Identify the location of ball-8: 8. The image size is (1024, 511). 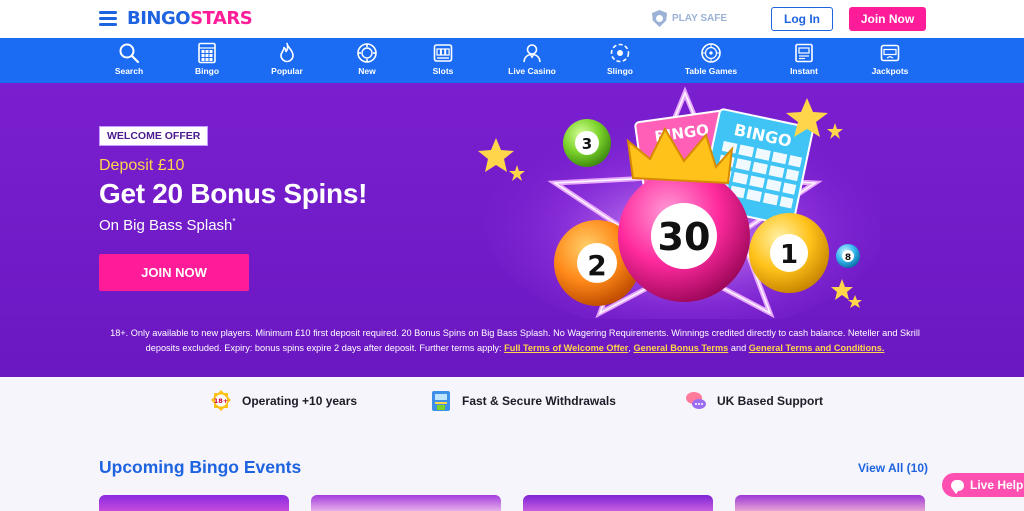
(848, 256).